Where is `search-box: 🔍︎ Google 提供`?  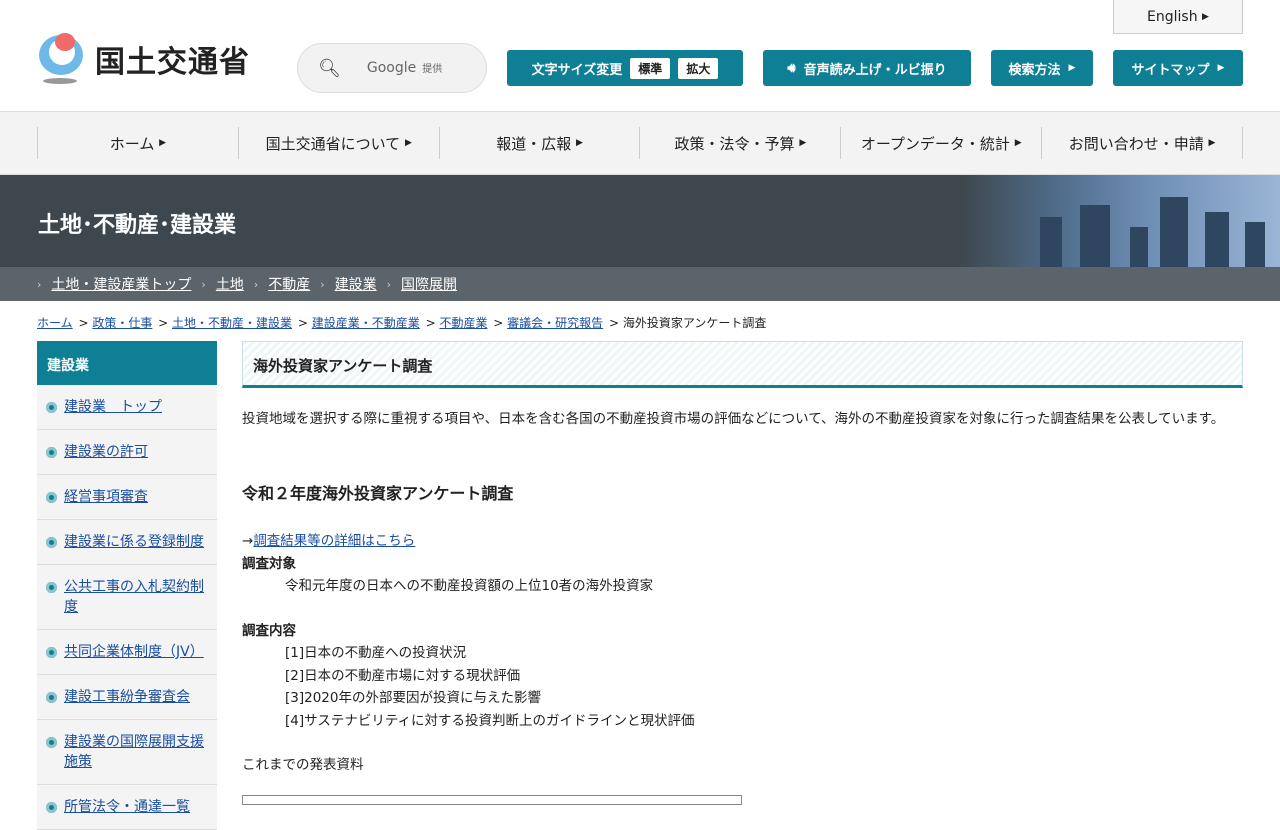
search-box: 🔍︎ Google 提供 is located at coordinates (392, 68).